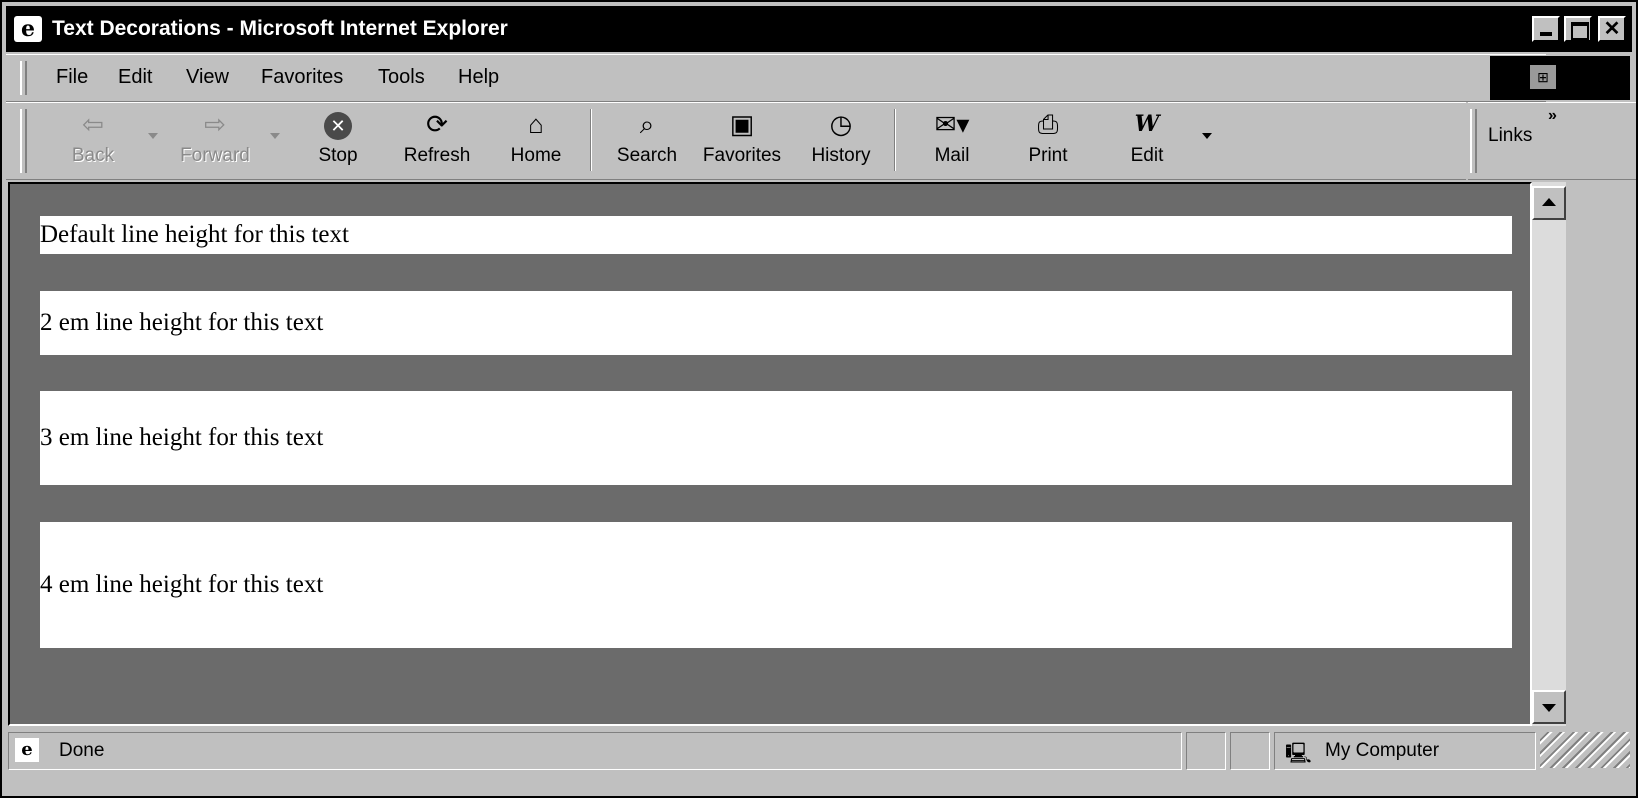 The width and height of the screenshot is (1638, 798). What do you see at coordinates (595, 751) in the screenshot?
I see `status-main-panel: e Done` at bounding box center [595, 751].